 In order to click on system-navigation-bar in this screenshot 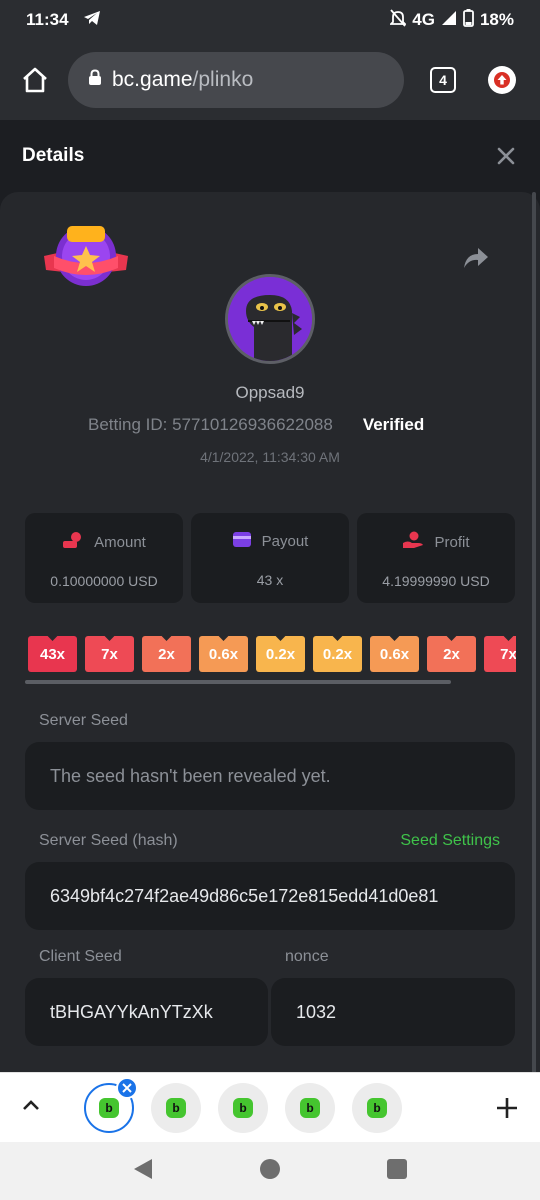, I will do `click(270, 1171)`.